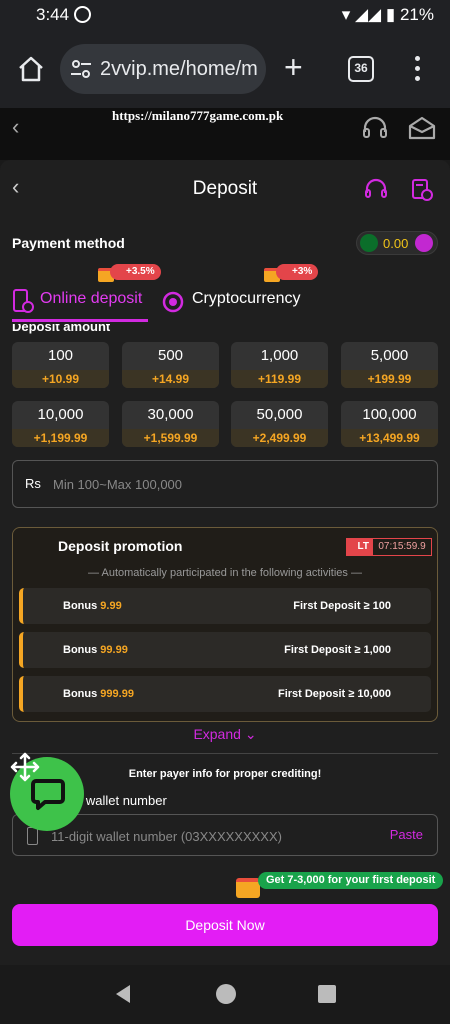  Describe the element at coordinates (170, 365) in the screenshot. I see `amount-option: 500 +14.99` at that location.